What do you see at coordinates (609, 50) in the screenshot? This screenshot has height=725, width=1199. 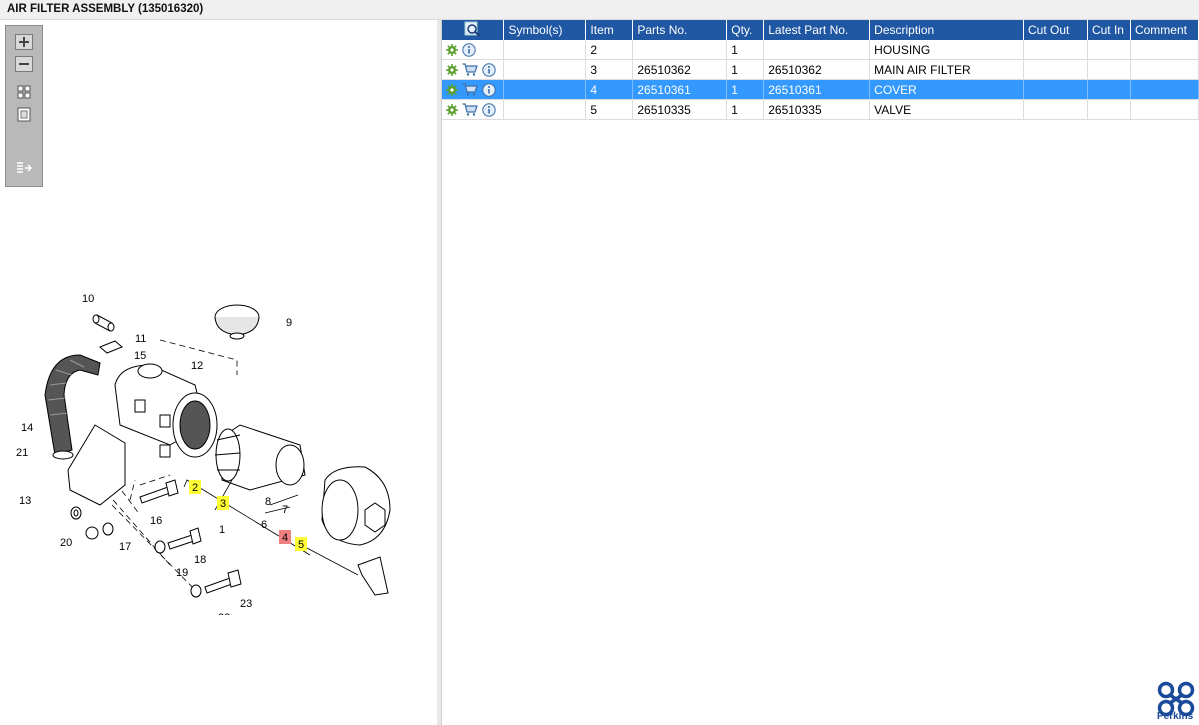 I see `item-cell: 2` at bounding box center [609, 50].